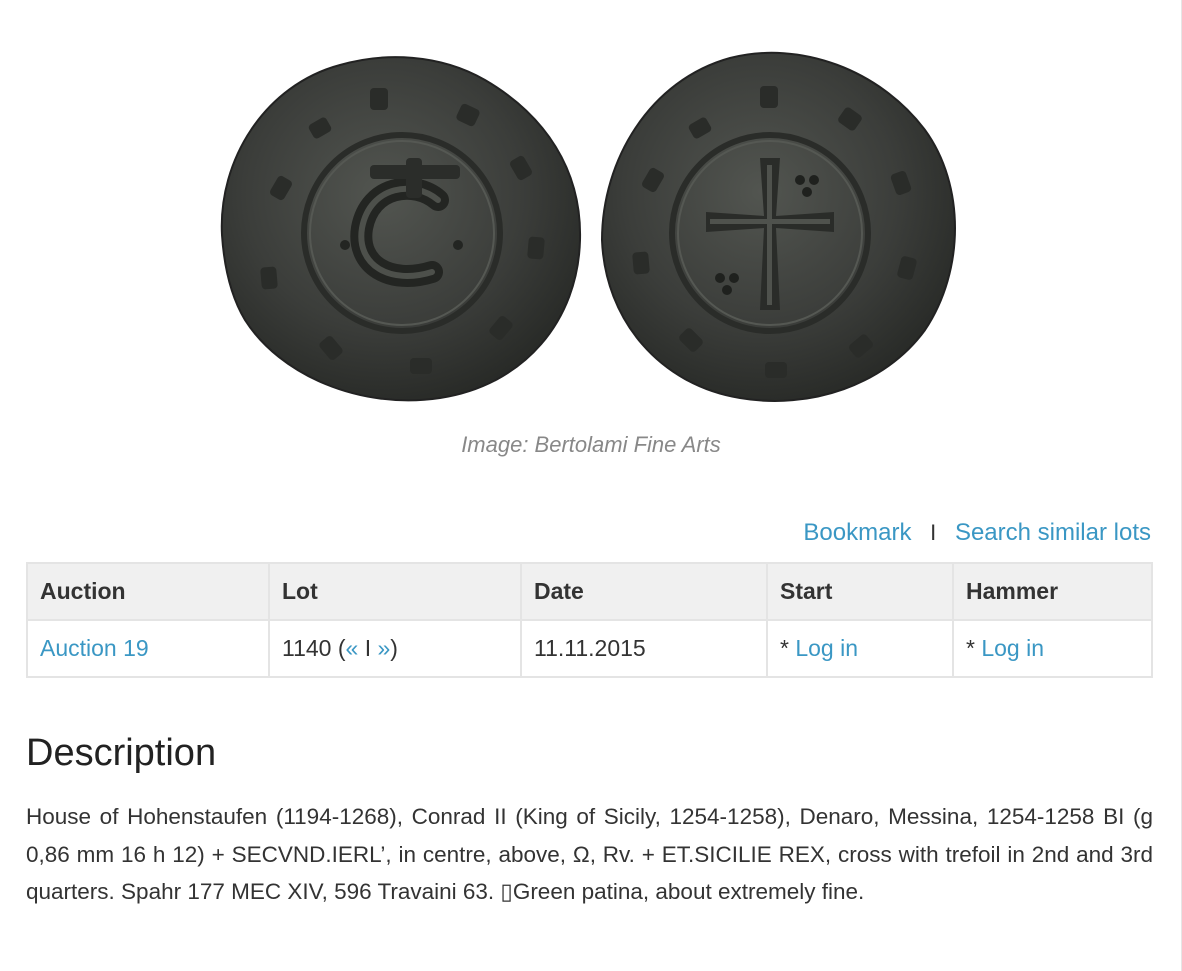  What do you see at coordinates (148, 591) in the screenshot?
I see `header-auction: Auction` at bounding box center [148, 591].